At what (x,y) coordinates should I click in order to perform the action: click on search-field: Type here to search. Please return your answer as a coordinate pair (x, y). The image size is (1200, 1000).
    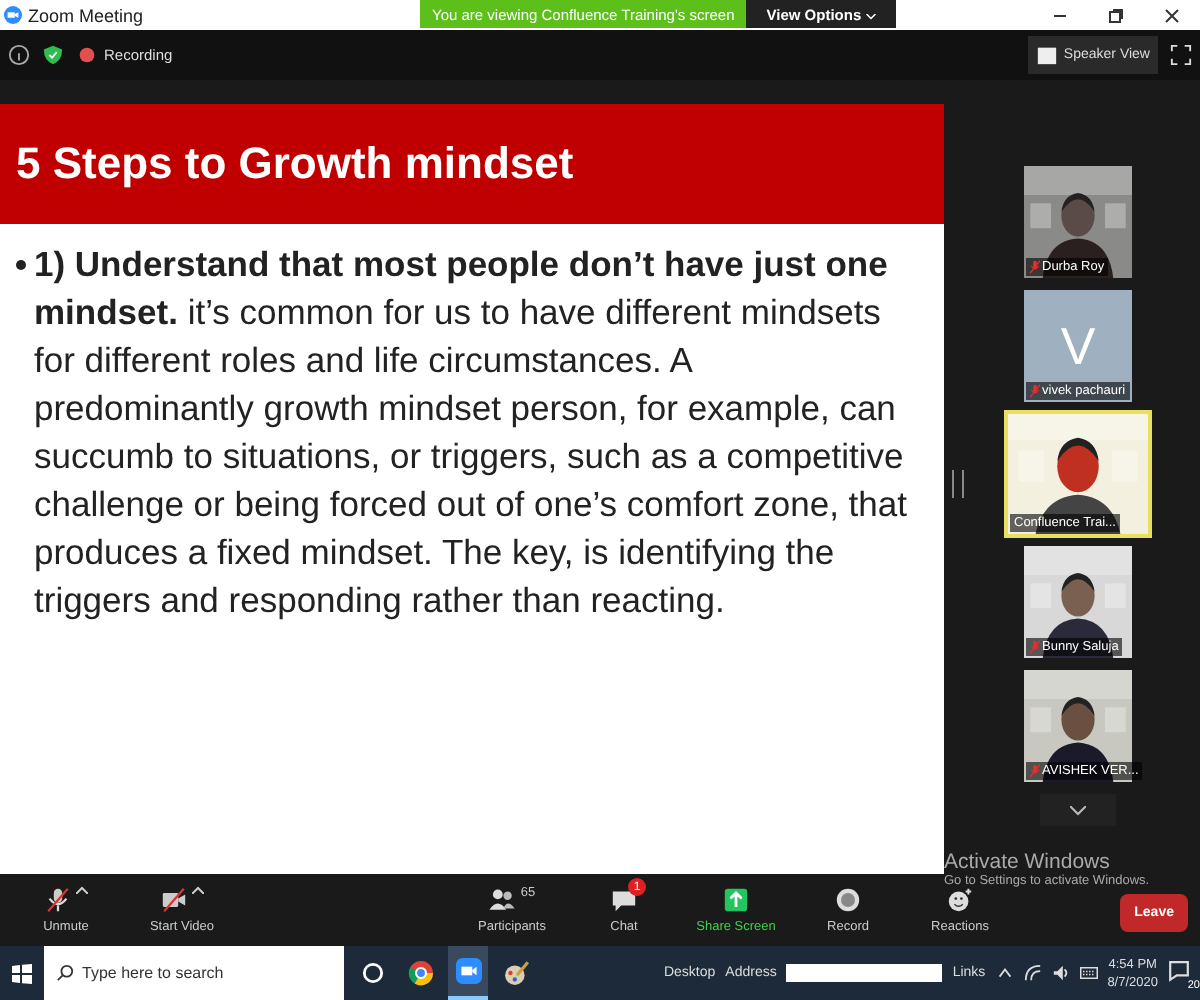
    Looking at the image, I should click on (194, 973).